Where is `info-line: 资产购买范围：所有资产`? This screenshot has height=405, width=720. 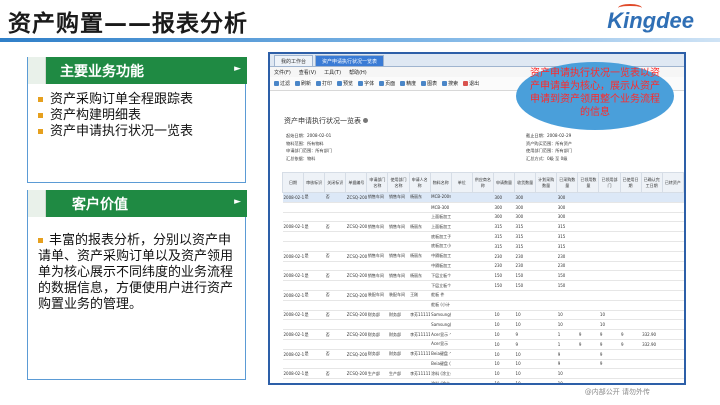
info-line: 资产购买范围：所有资产 is located at coordinates (549, 143).